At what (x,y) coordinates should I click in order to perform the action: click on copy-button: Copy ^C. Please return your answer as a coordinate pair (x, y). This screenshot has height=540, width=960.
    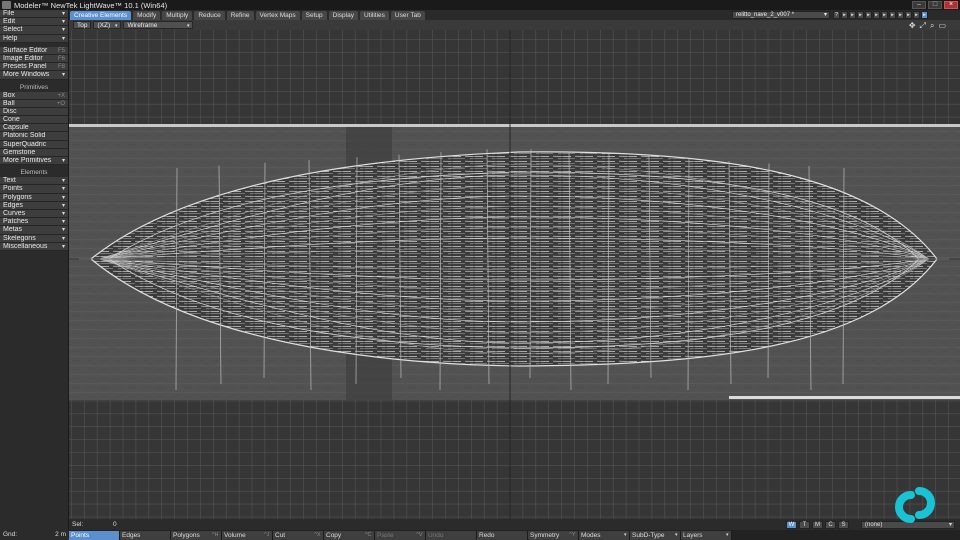
    Looking at the image, I should click on (349, 535).